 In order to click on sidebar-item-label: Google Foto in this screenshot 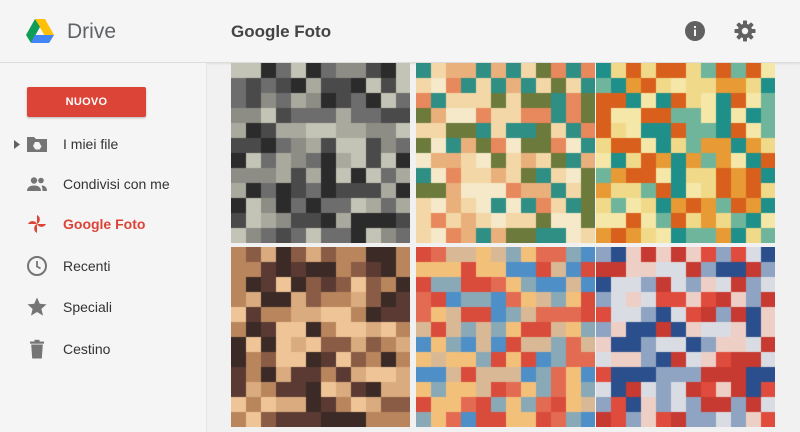, I will do `click(104, 224)`.